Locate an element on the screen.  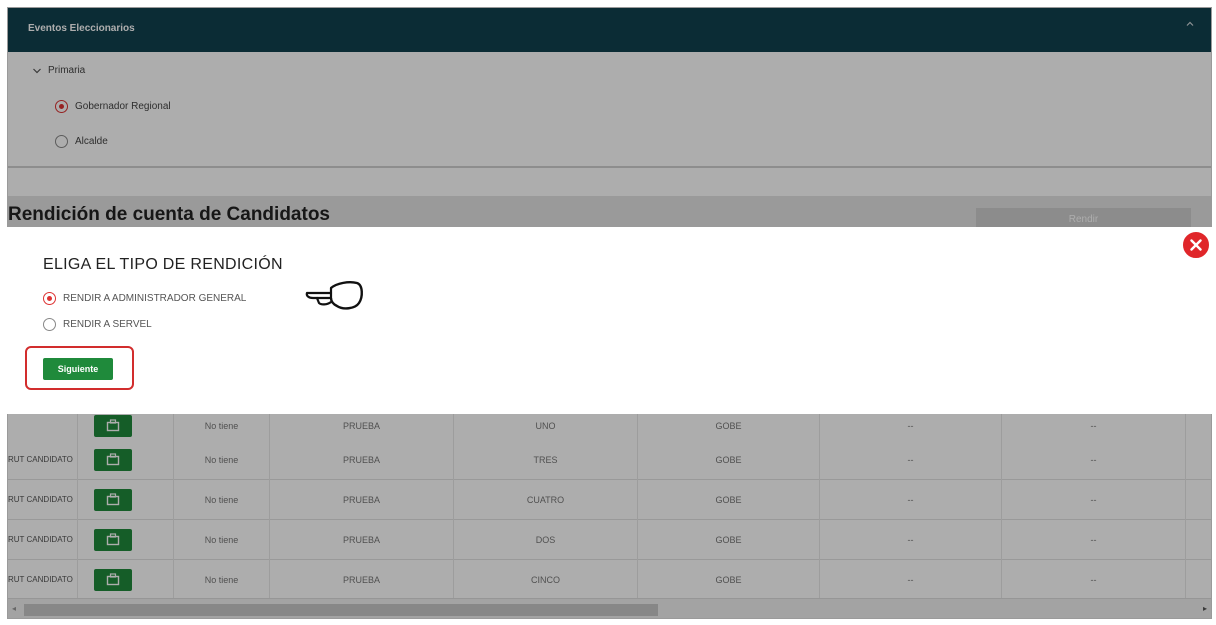
highlight-frame: Siguiente is located at coordinates (79, 368).